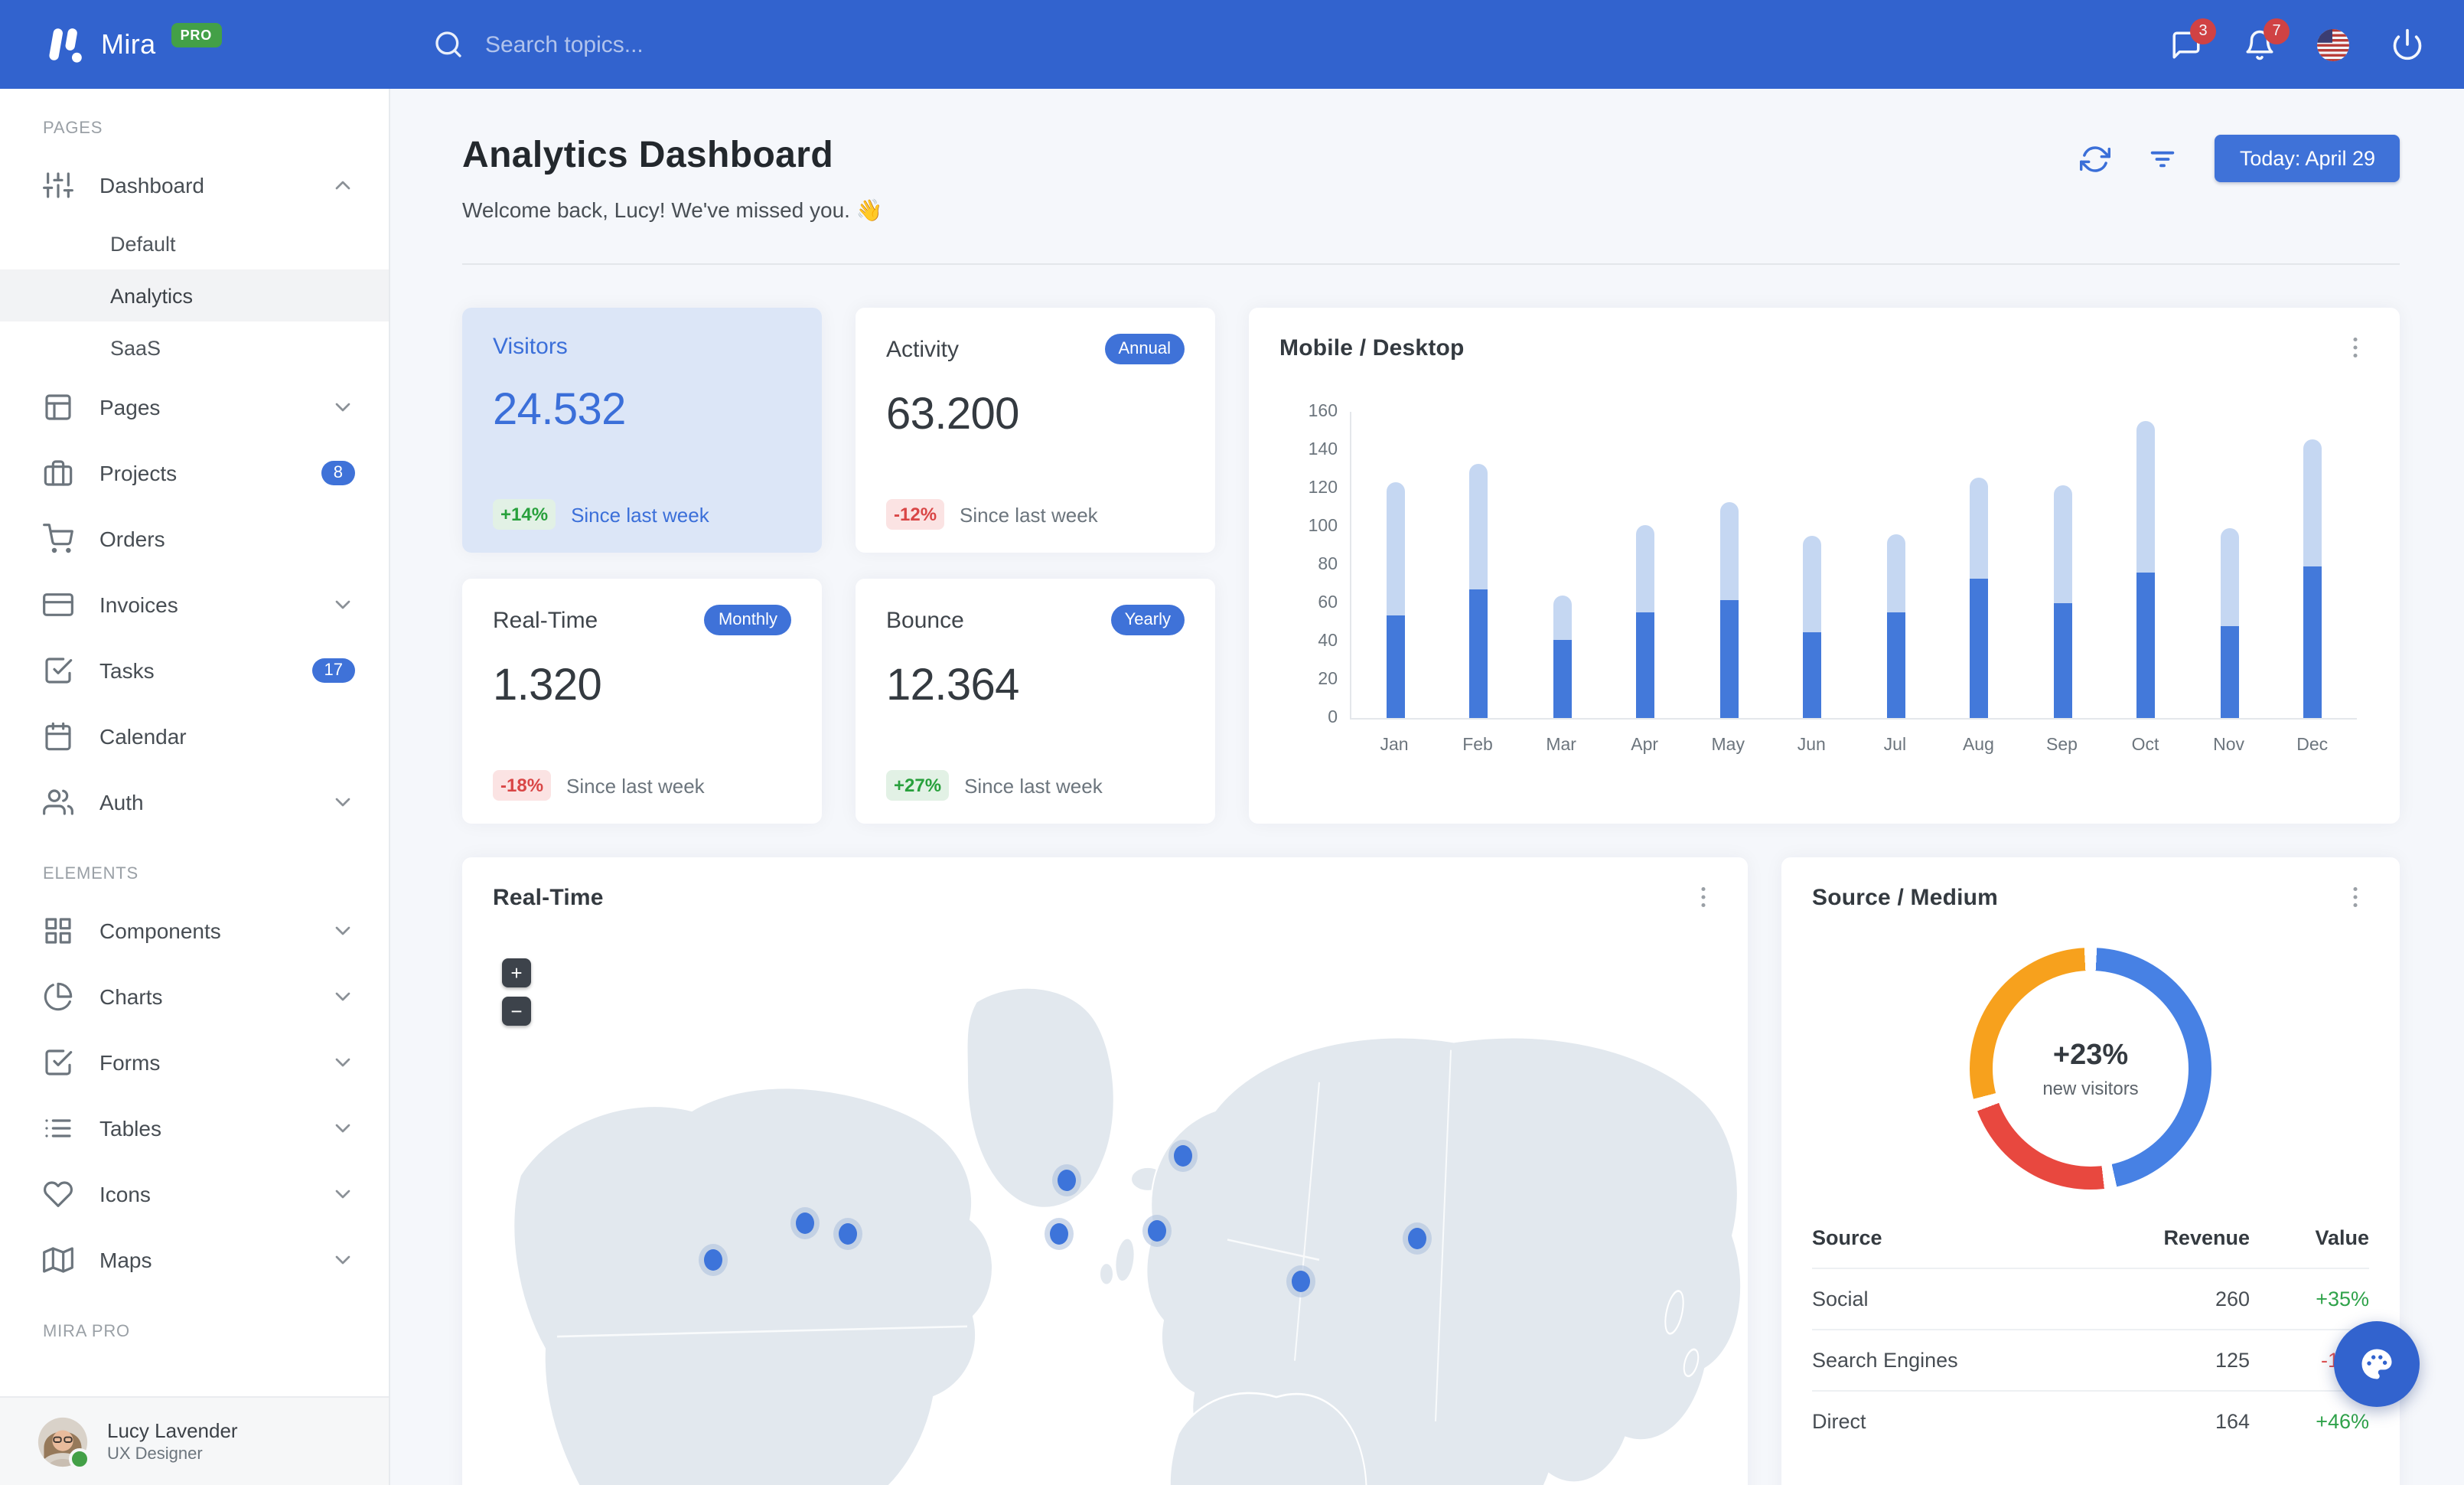 Image resolution: width=2464 pixels, height=1485 pixels. What do you see at coordinates (194, 670) in the screenshot?
I see `sidebar-item-tasks: Tasks 17` at bounding box center [194, 670].